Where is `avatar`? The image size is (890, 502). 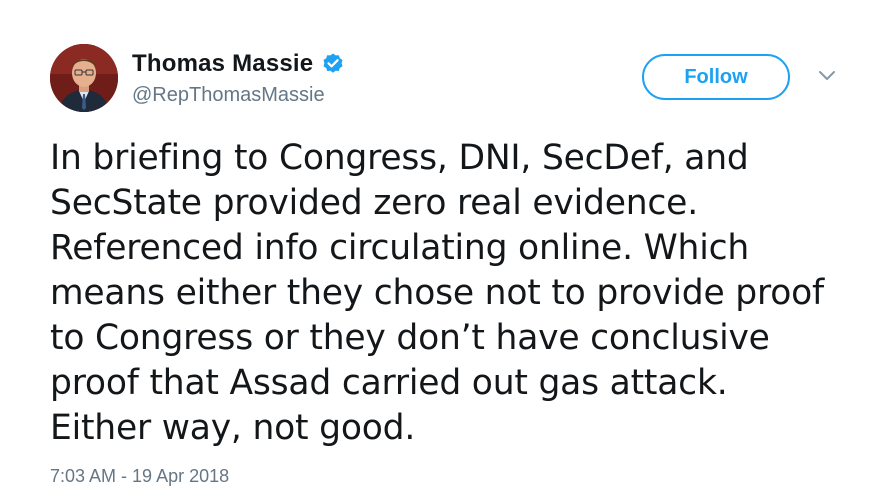 avatar is located at coordinates (84, 78).